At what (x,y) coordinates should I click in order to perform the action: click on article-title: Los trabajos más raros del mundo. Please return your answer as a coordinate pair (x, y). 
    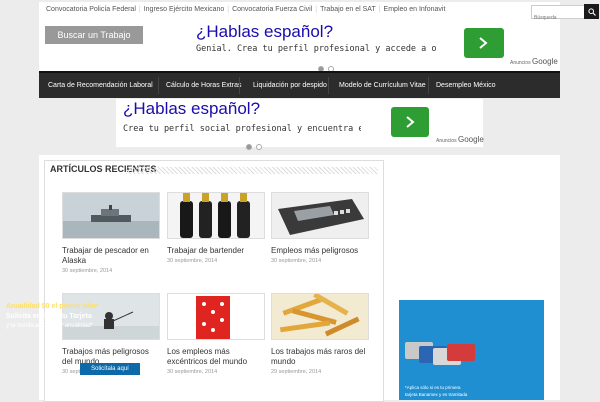
    Looking at the image, I should click on (320, 357).